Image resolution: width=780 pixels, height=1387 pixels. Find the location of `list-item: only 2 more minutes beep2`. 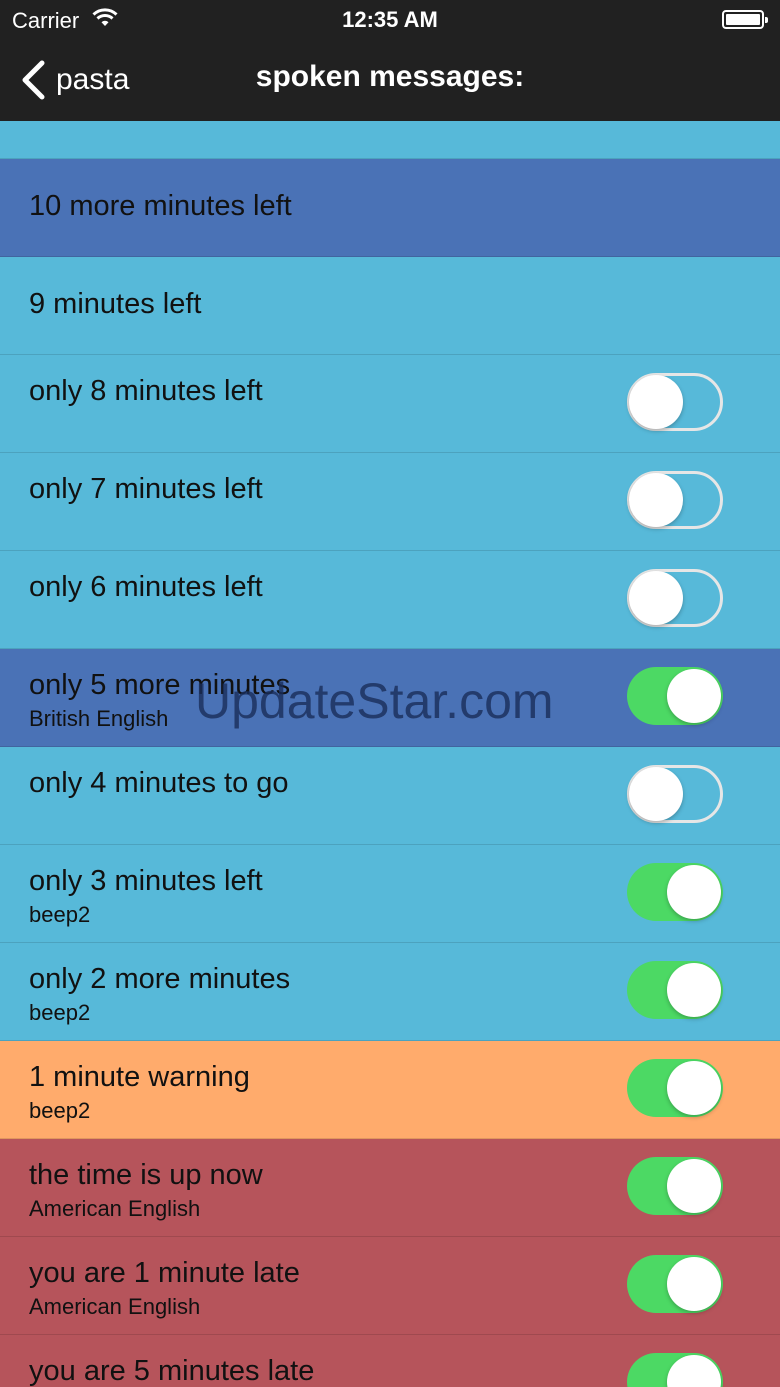

list-item: only 2 more minutes beep2 is located at coordinates (390, 992).